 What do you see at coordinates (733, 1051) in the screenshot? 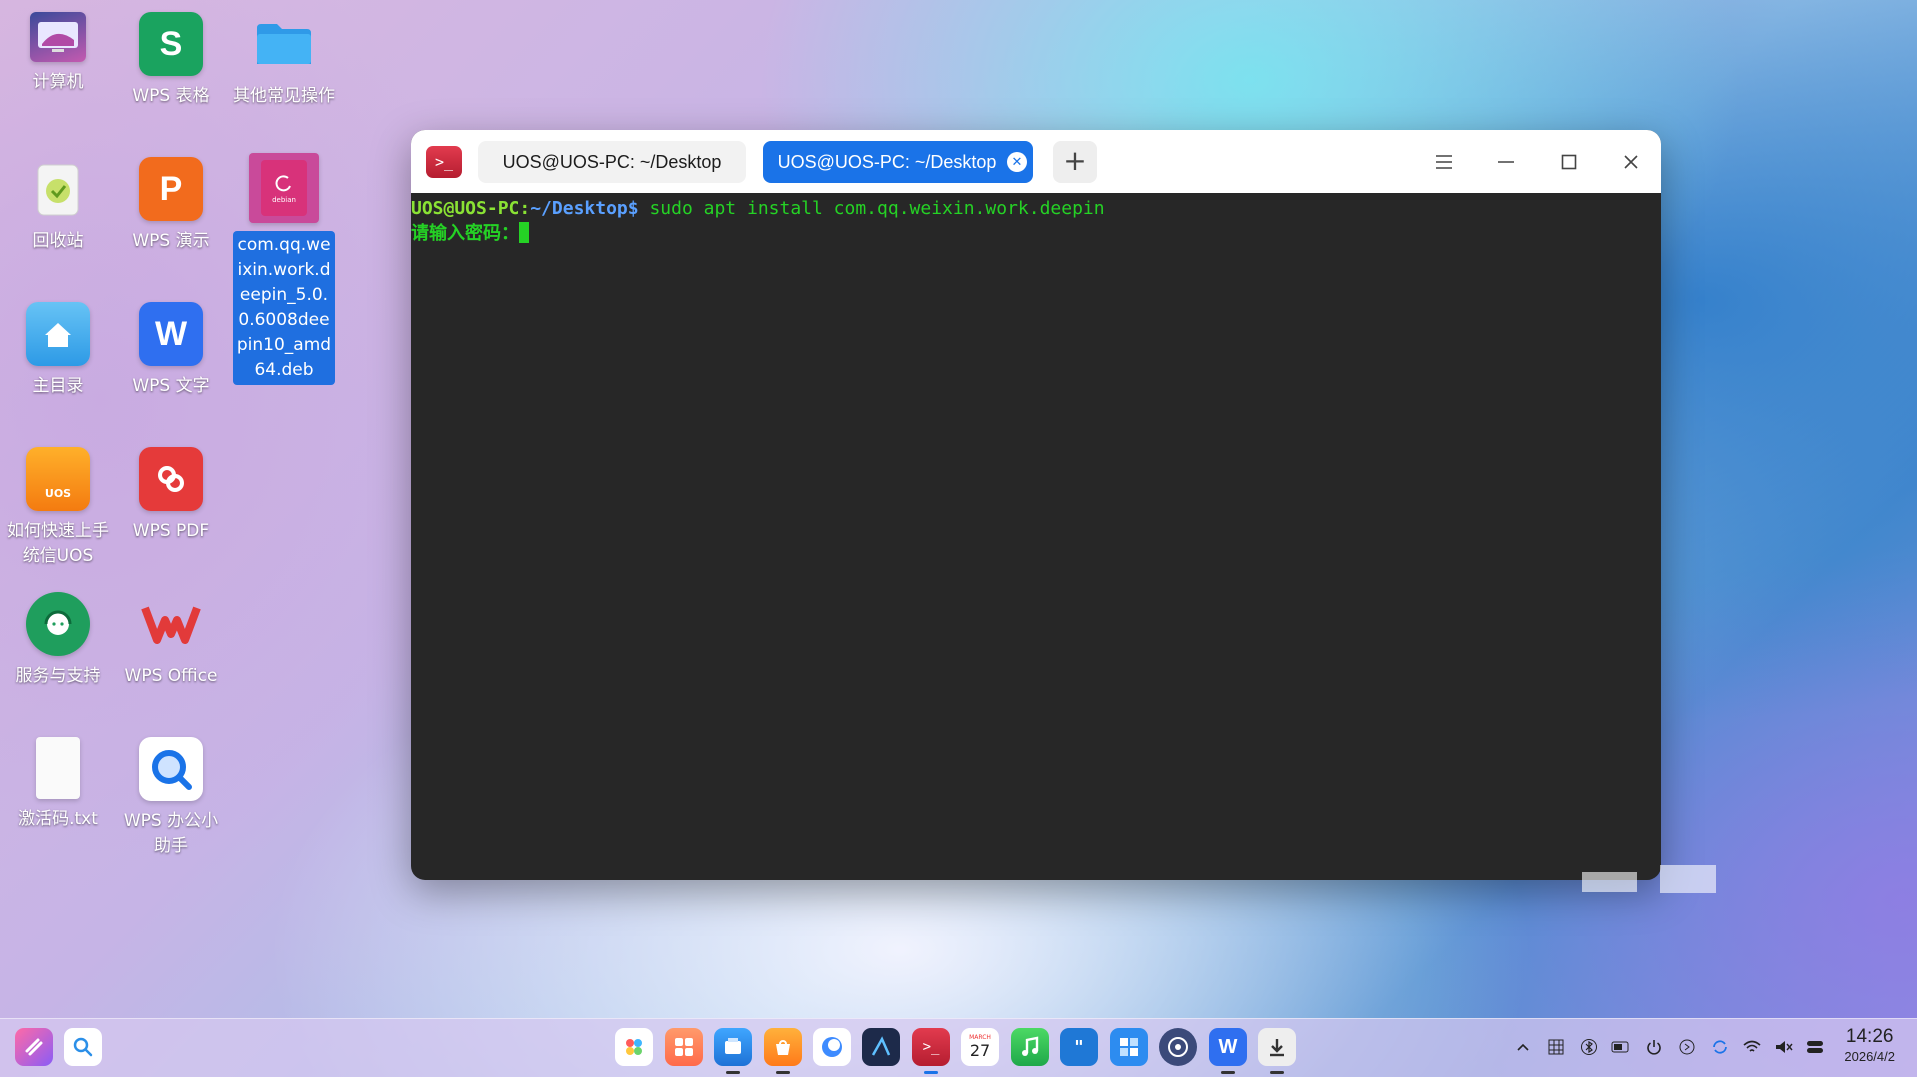
I see `file-manager-icon` at bounding box center [733, 1051].